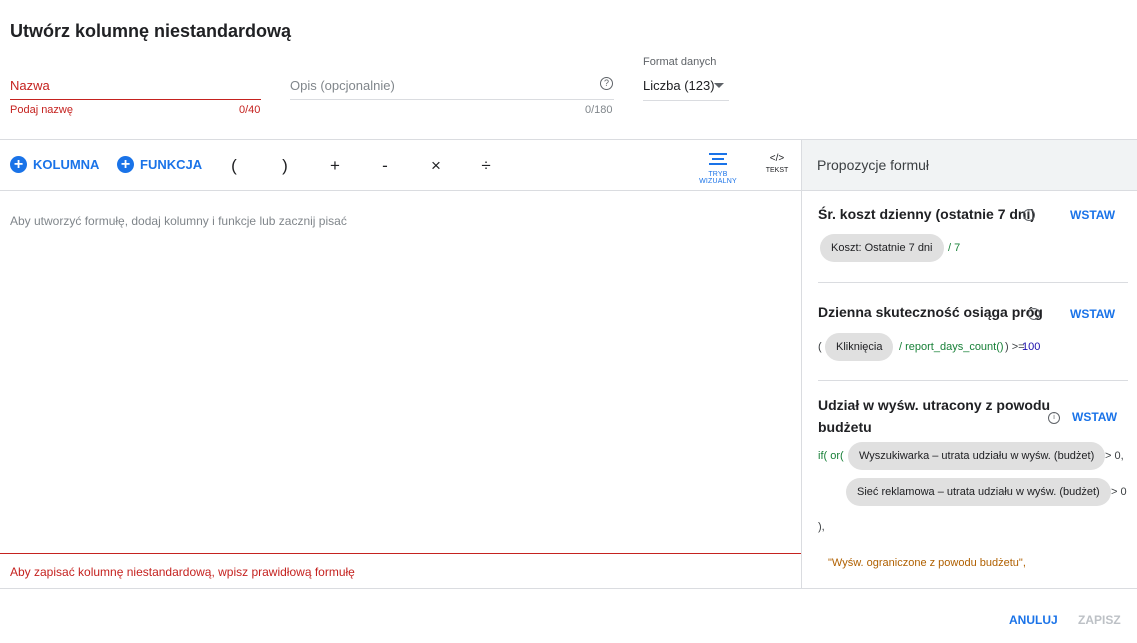 This screenshot has height=643, width=1137. What do you see at coordinates (606, 83) in the screenshot?
I see `help-circle-icon: ?` at bounding box center [606, 83].